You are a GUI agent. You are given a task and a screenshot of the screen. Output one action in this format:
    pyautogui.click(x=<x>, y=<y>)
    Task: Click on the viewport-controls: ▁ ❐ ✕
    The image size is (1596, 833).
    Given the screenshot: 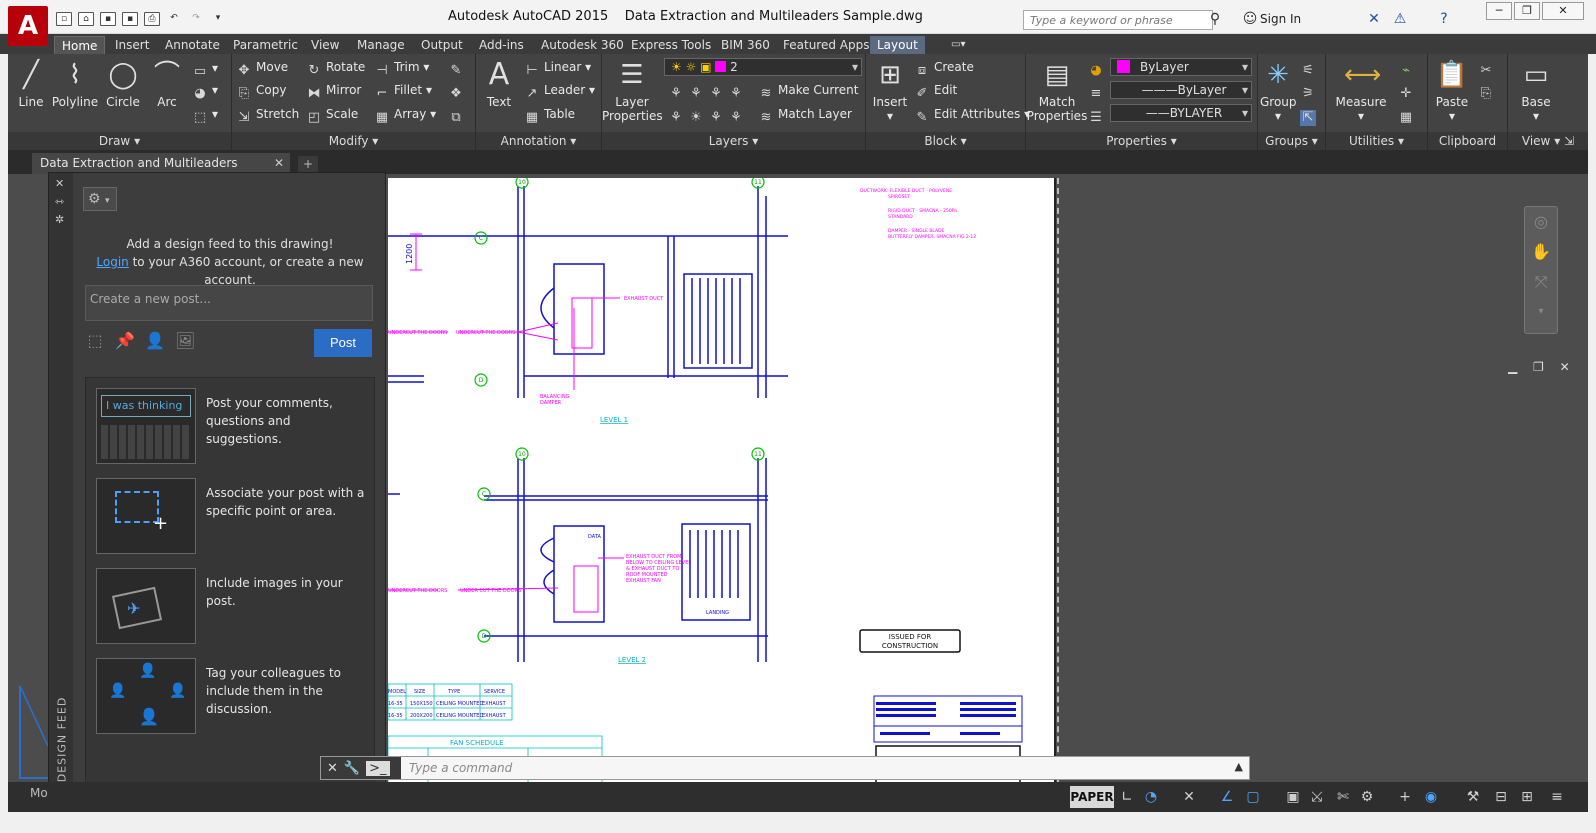 What is the action you would take?
    pyautogui.click(x=1542, y=367)
    